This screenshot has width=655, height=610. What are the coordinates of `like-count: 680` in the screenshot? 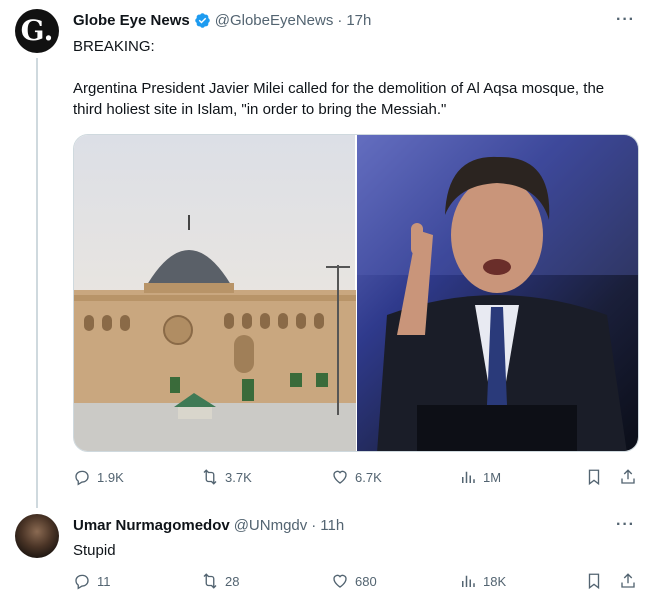 It's located at (366, 581).